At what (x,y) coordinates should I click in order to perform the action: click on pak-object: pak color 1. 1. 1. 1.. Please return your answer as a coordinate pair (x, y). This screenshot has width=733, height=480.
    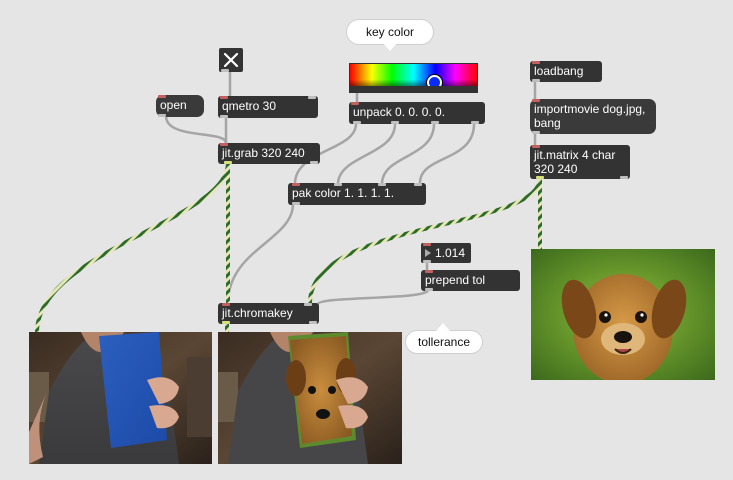
    Looking at the image, I should click on (357, 194).